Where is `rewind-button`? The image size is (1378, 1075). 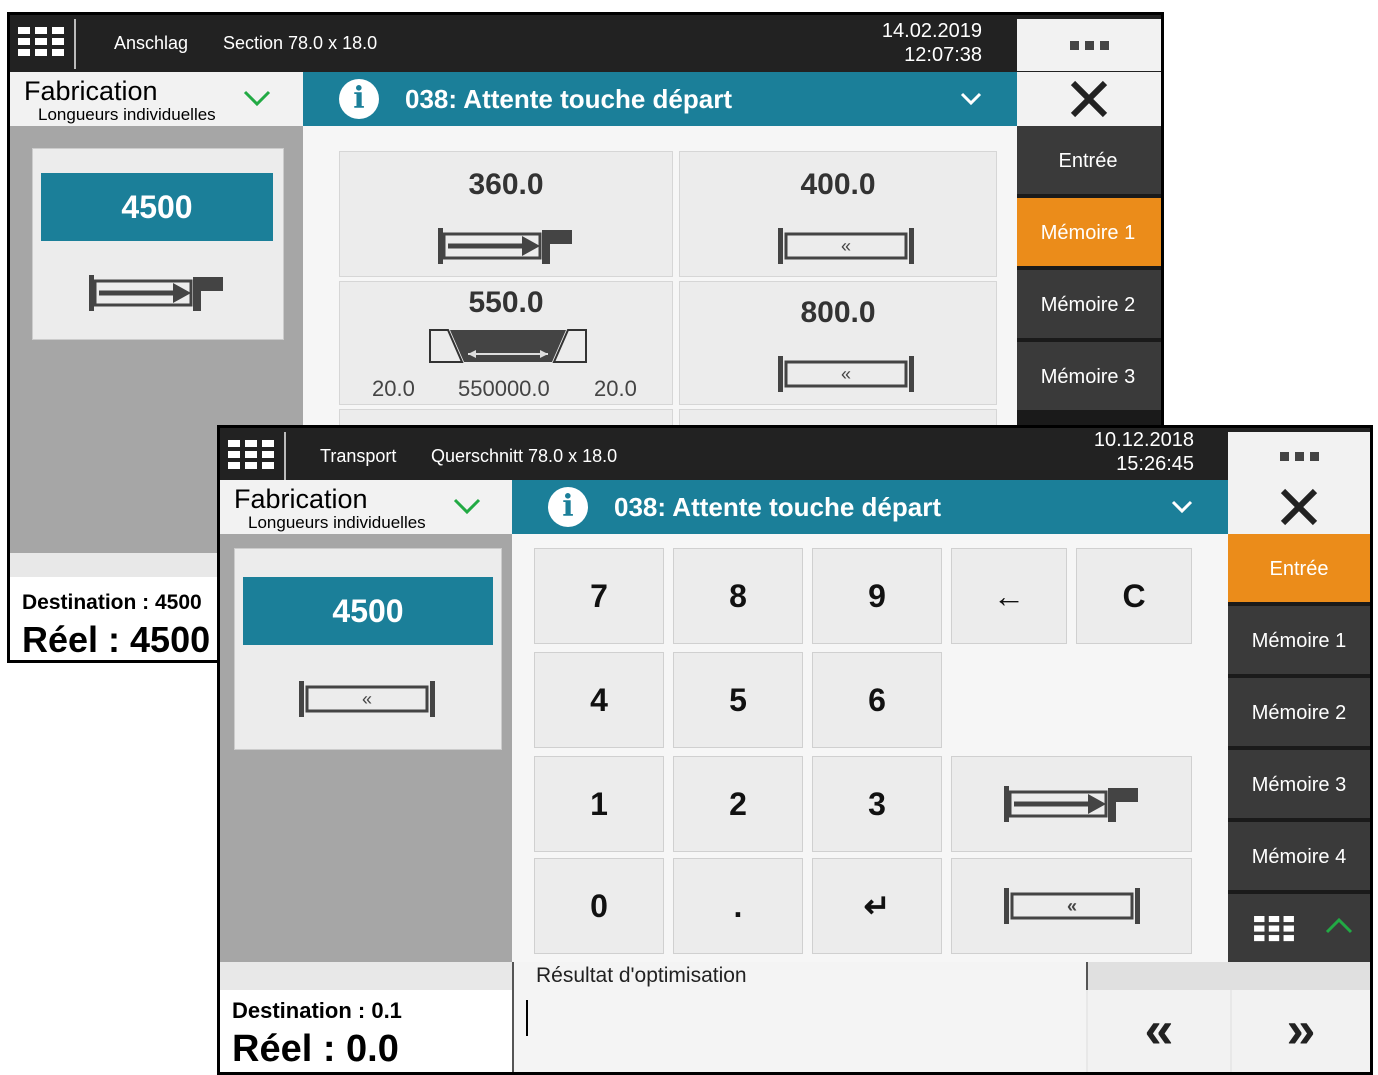 rewind-button is located at coordinates (1071, 906).